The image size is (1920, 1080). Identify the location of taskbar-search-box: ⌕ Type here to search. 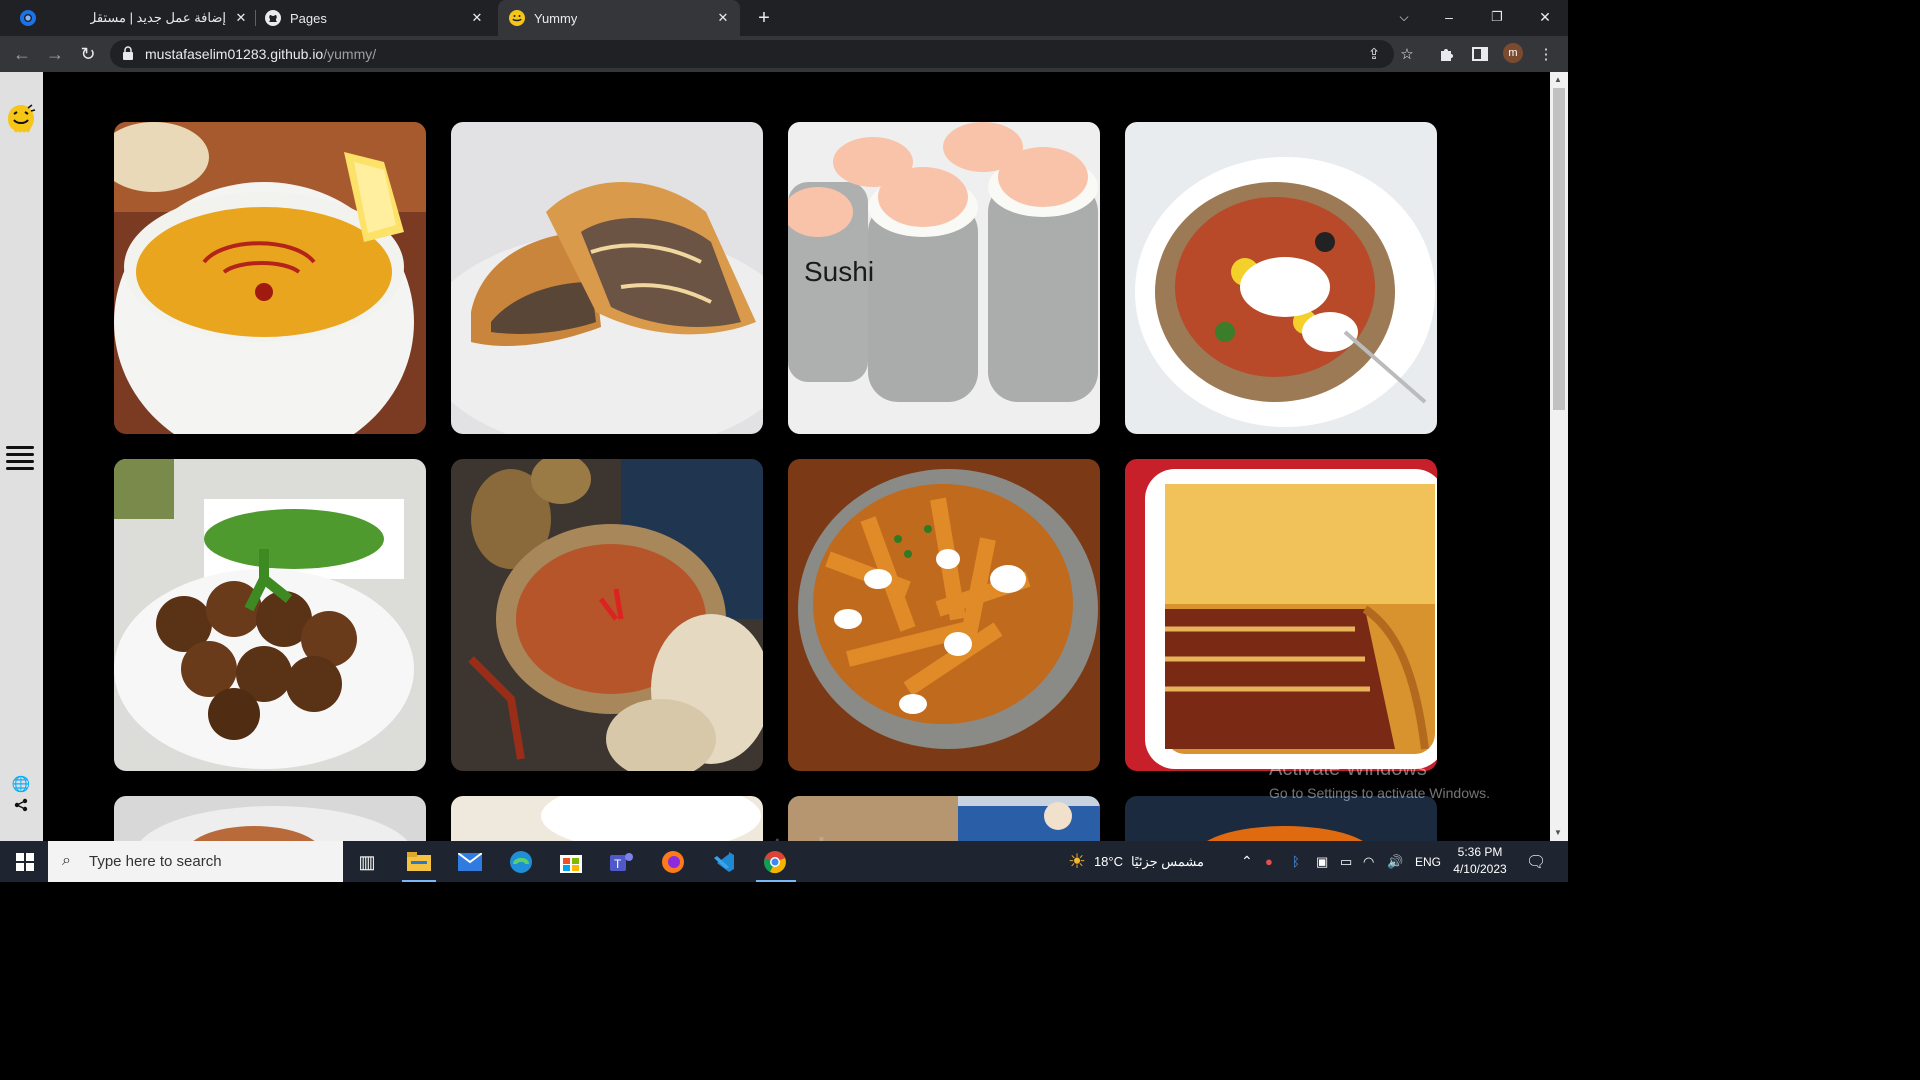
(195, 861).